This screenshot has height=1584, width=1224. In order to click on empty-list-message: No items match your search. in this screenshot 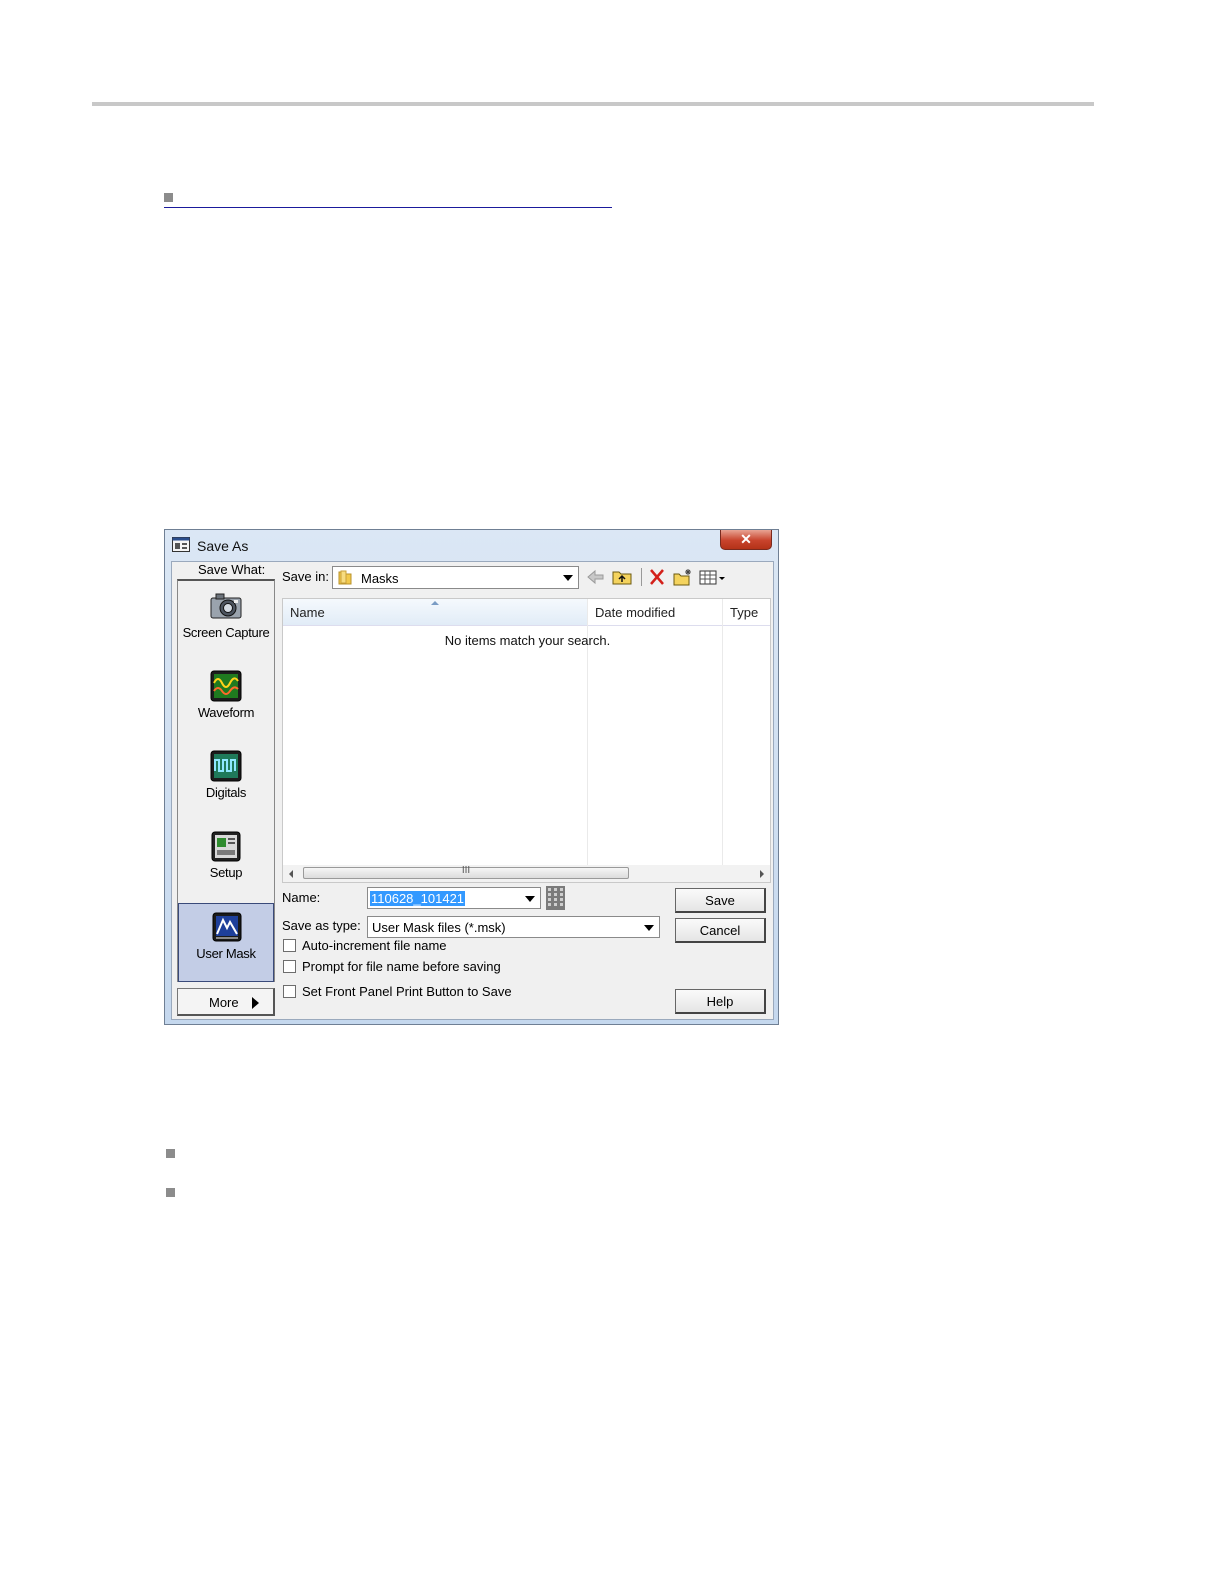, I will do `click(527, 640)`.